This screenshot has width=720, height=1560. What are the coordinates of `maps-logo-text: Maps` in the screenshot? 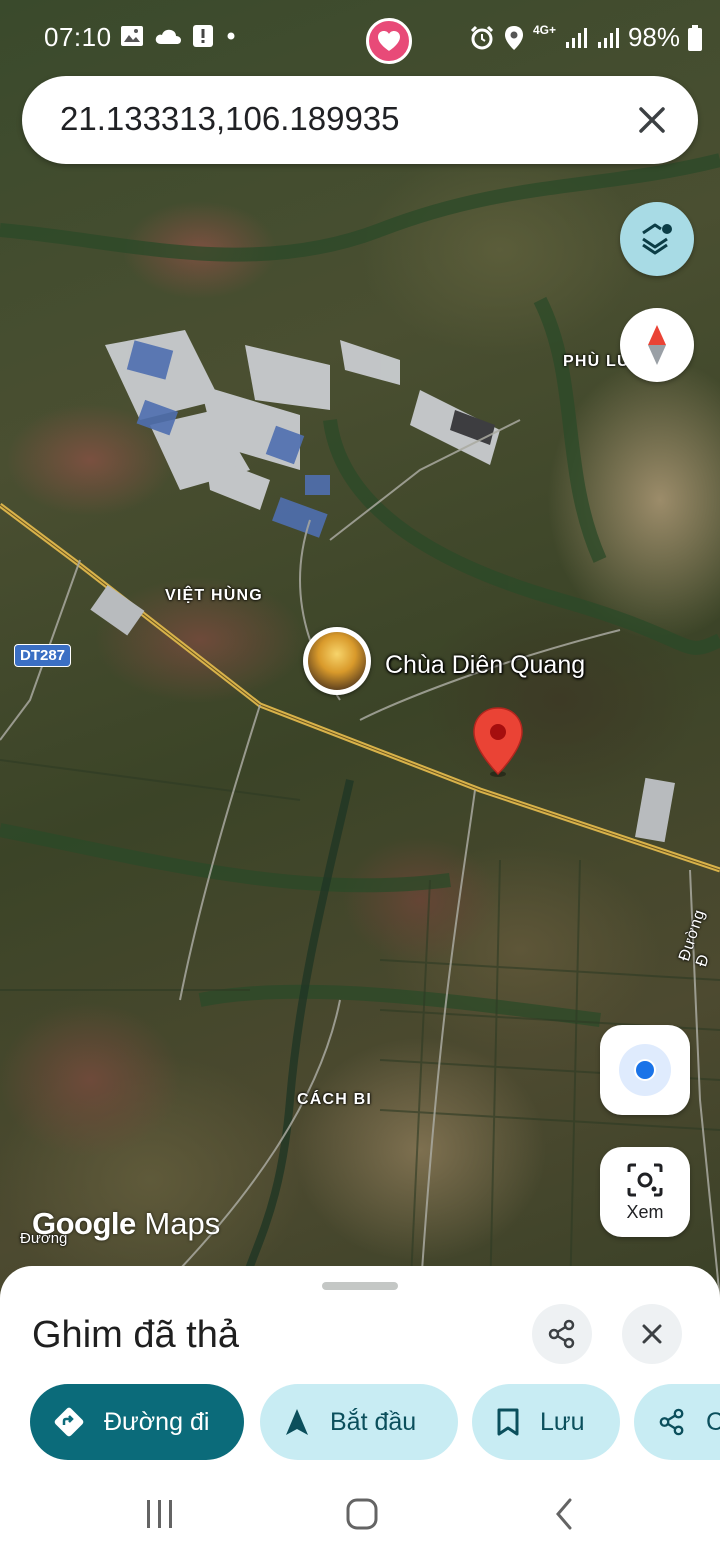 It's located at (182, 1223).